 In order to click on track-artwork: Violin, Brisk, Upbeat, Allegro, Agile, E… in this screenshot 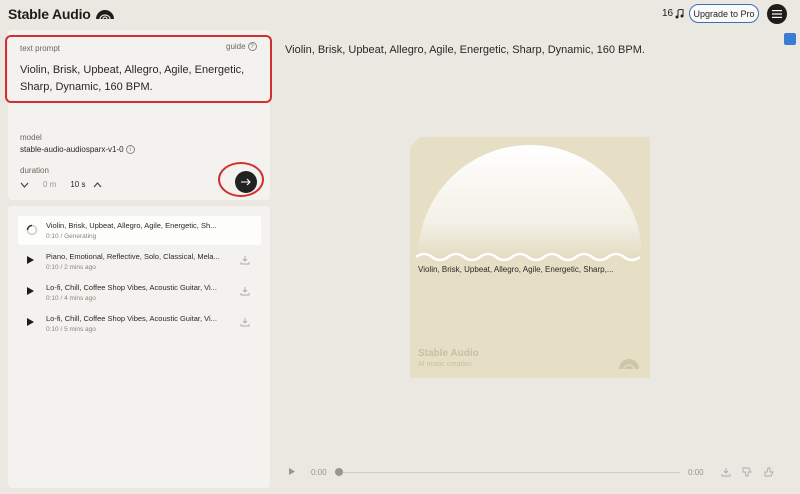, I will do `click(530, 257)`.